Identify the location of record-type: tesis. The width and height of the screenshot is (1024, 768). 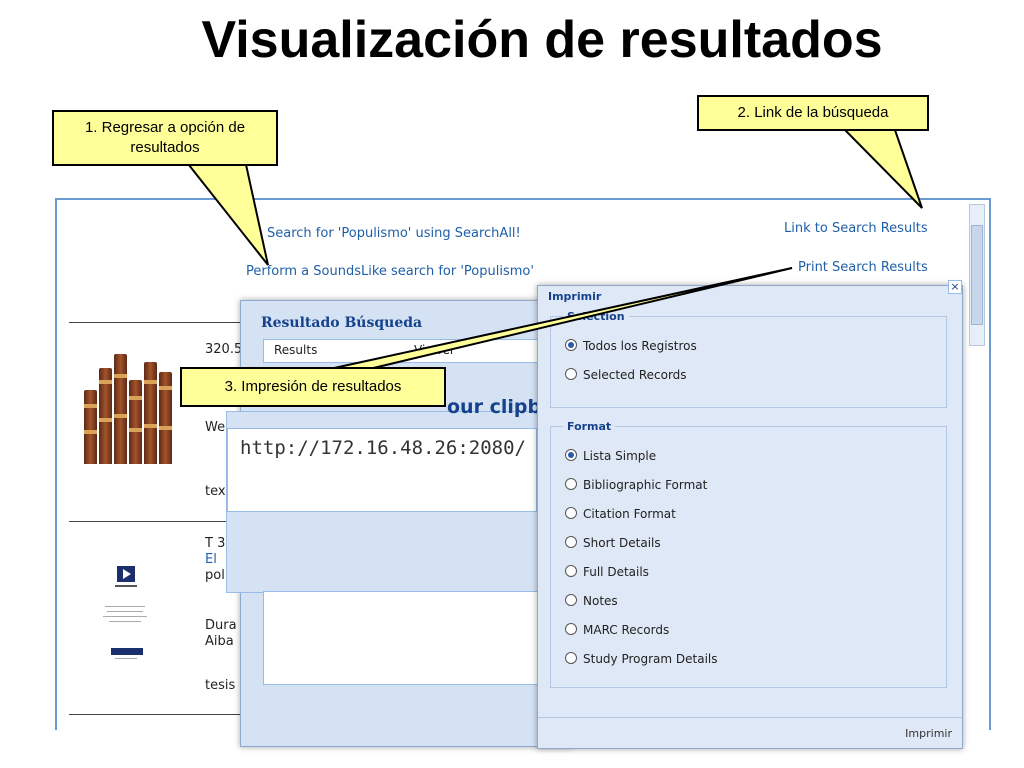
(220, 685).